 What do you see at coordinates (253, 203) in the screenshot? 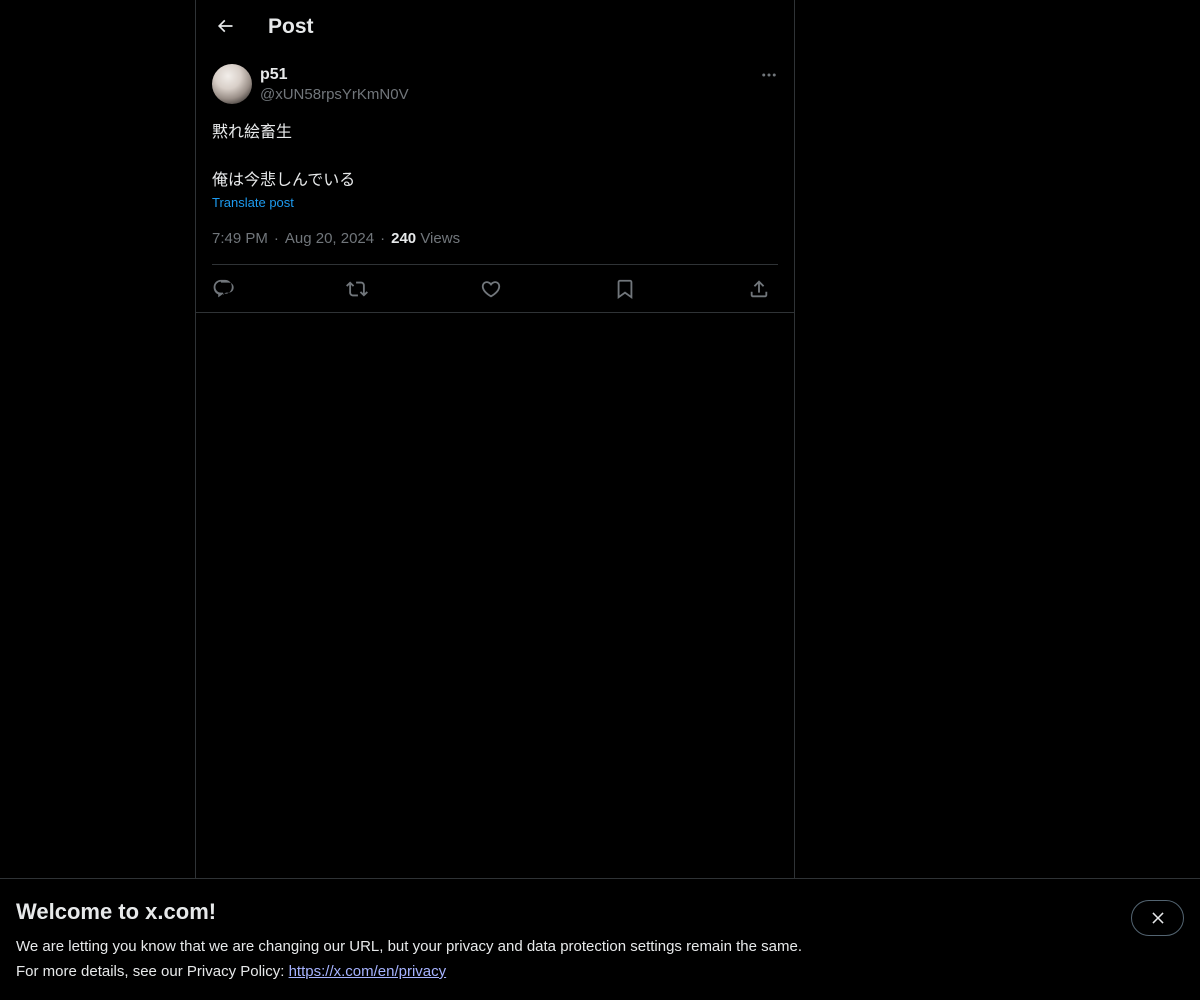
I see `translate-post-link: Translate post` at bounding box center [253, 203].